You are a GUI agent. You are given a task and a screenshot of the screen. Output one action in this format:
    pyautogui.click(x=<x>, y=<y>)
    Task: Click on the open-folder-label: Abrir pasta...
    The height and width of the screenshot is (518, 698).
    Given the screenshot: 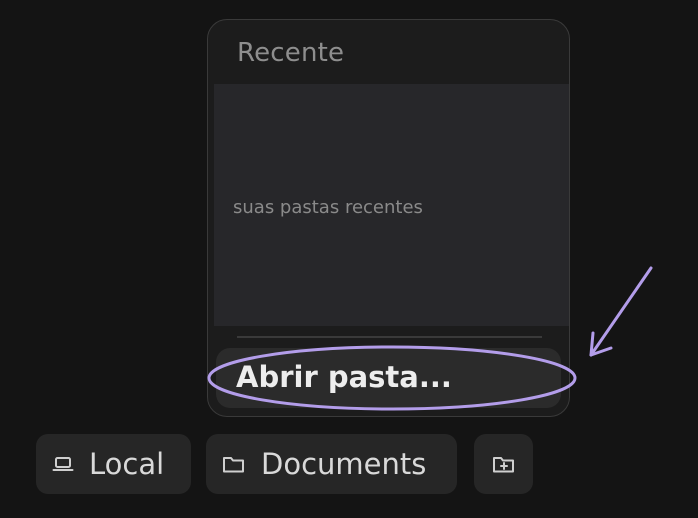 What is the action you would take?
    pyautogui.click(x=344, y=377)
    